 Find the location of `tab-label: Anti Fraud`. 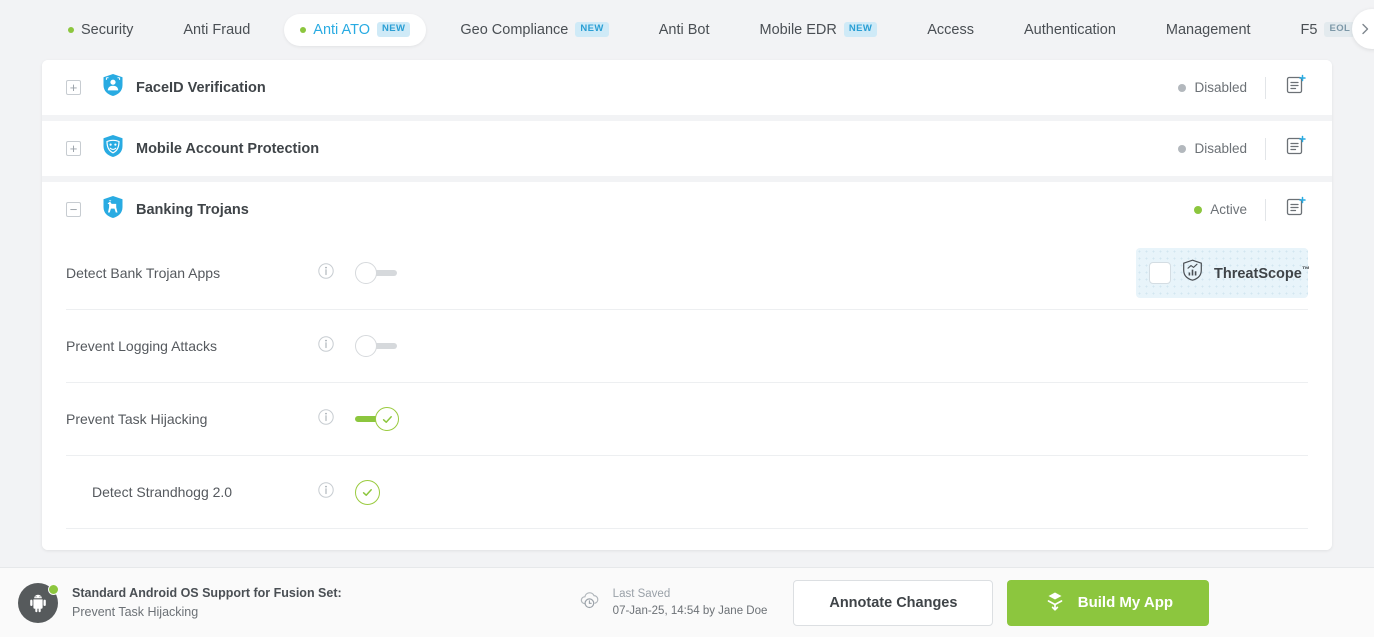

tab-label: Anti Fraud is located at coordinates (217, 29).